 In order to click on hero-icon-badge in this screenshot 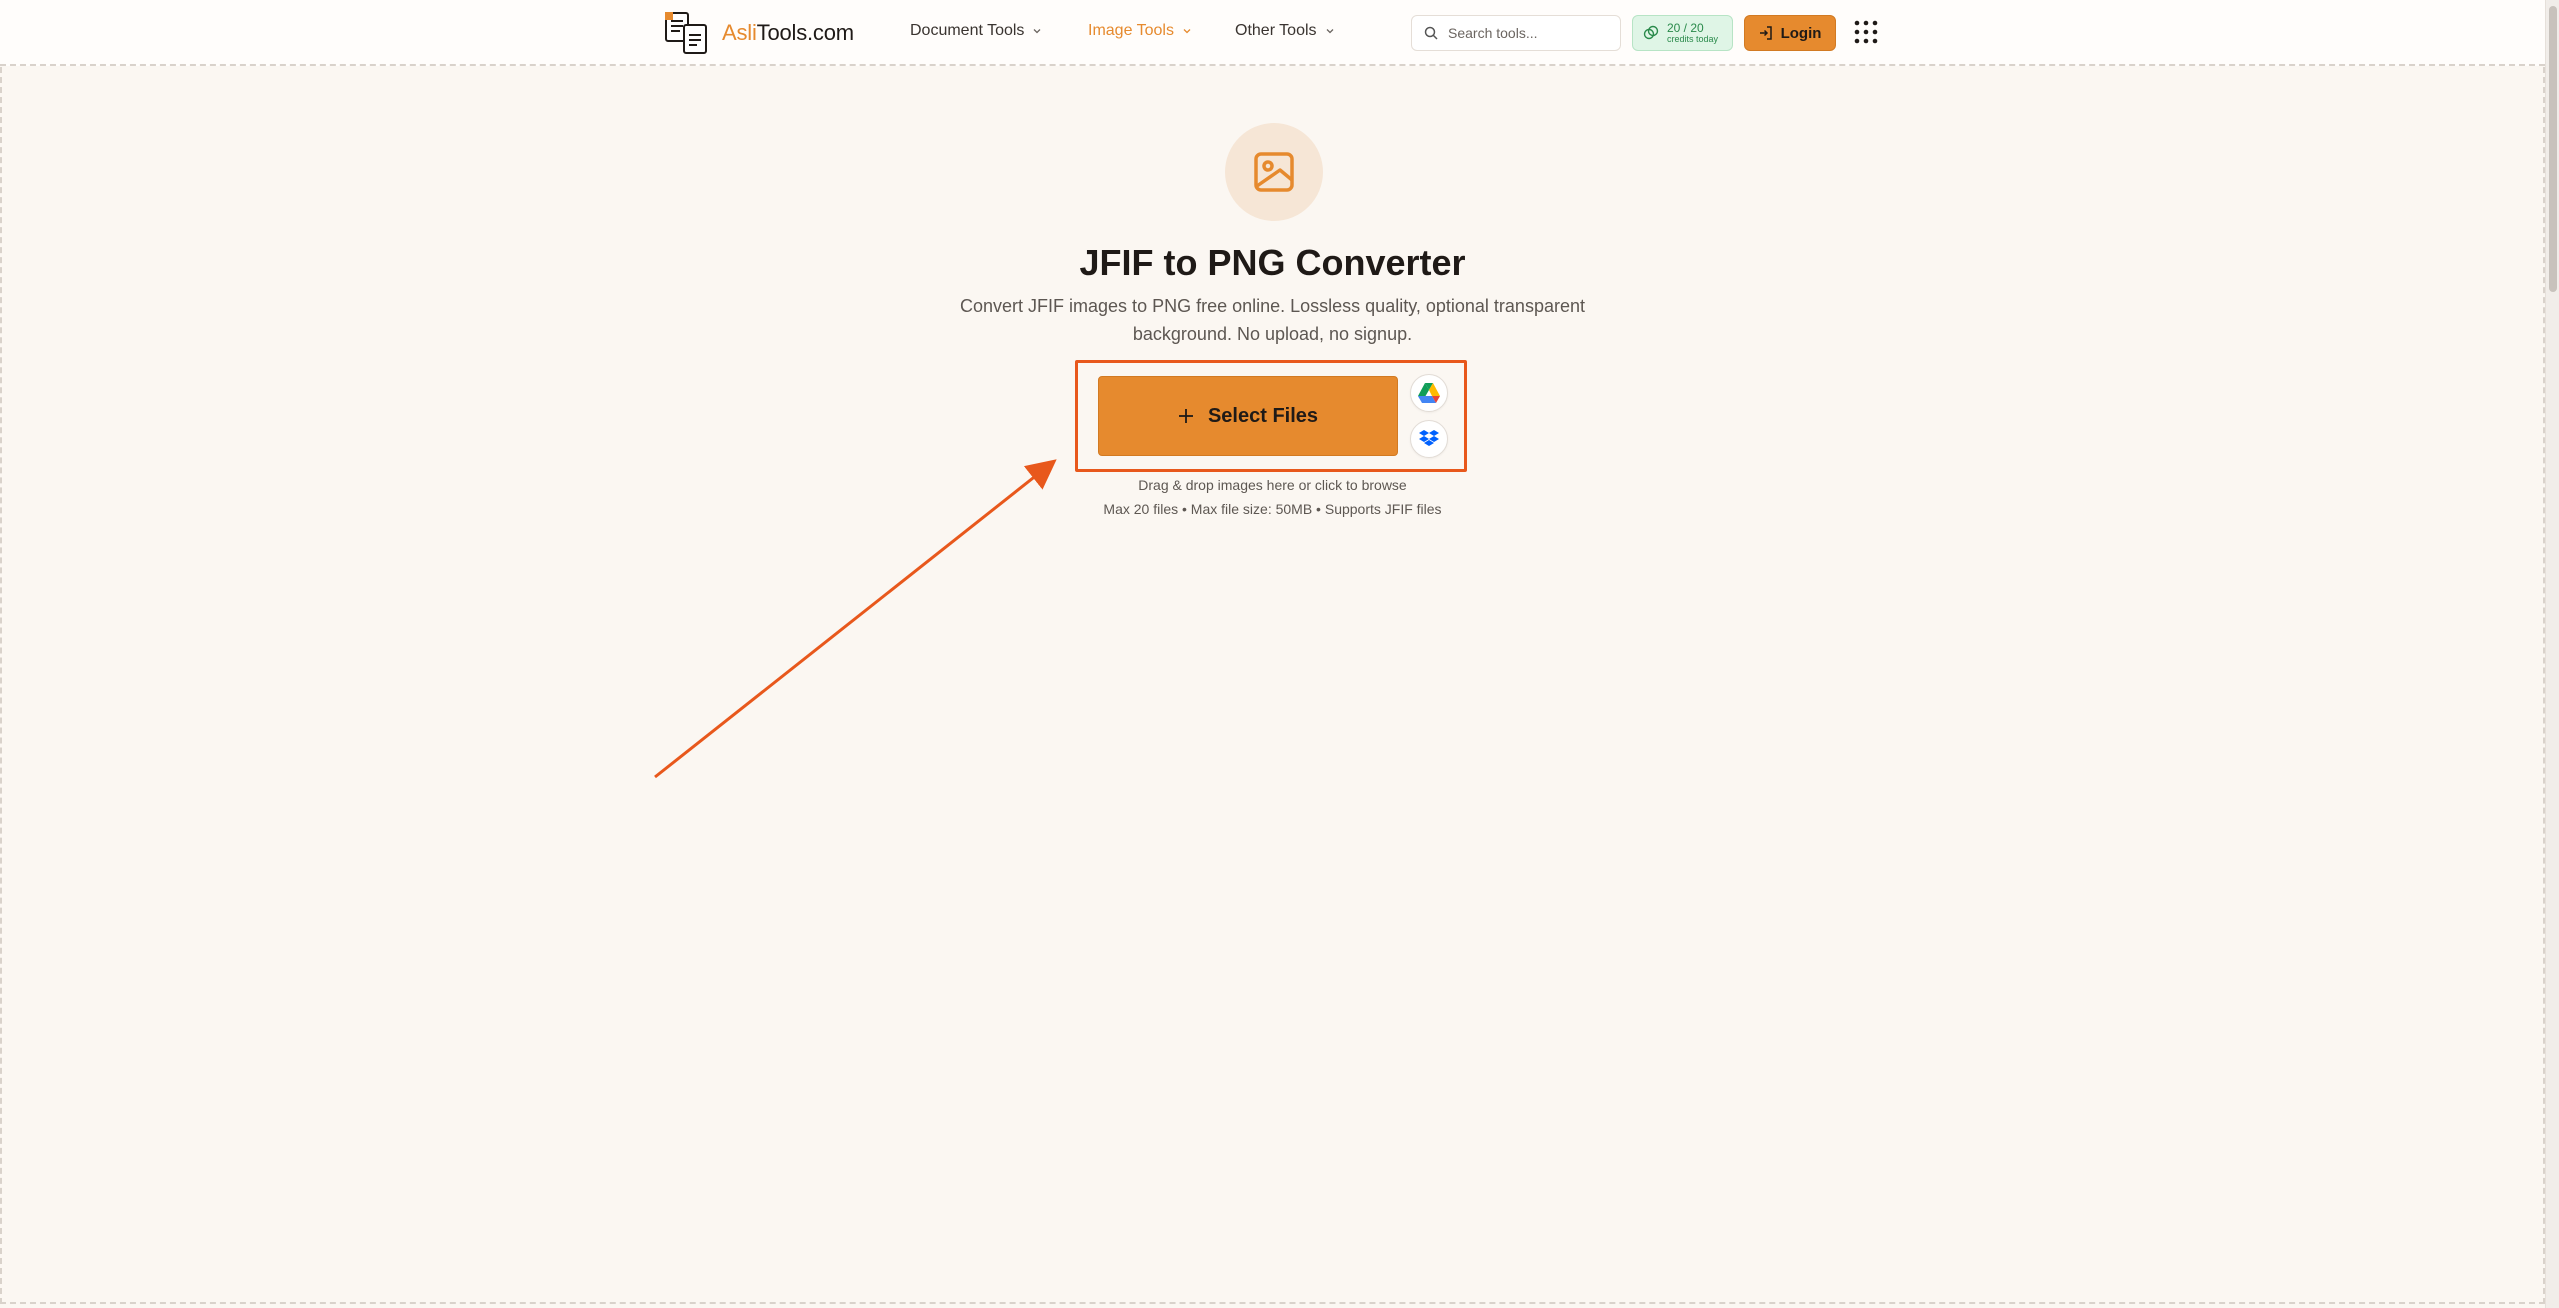, I will do `click(1274, 172)`.